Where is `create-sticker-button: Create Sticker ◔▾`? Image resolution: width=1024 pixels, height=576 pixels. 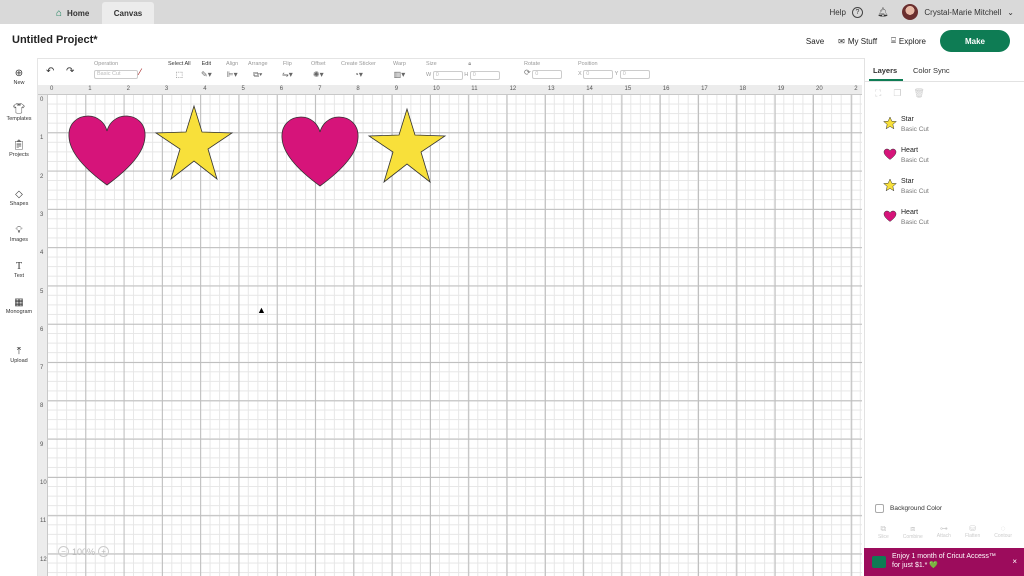
create-sticker-button: Create Sticker ◔▾ is located at coordinates (358, 70).